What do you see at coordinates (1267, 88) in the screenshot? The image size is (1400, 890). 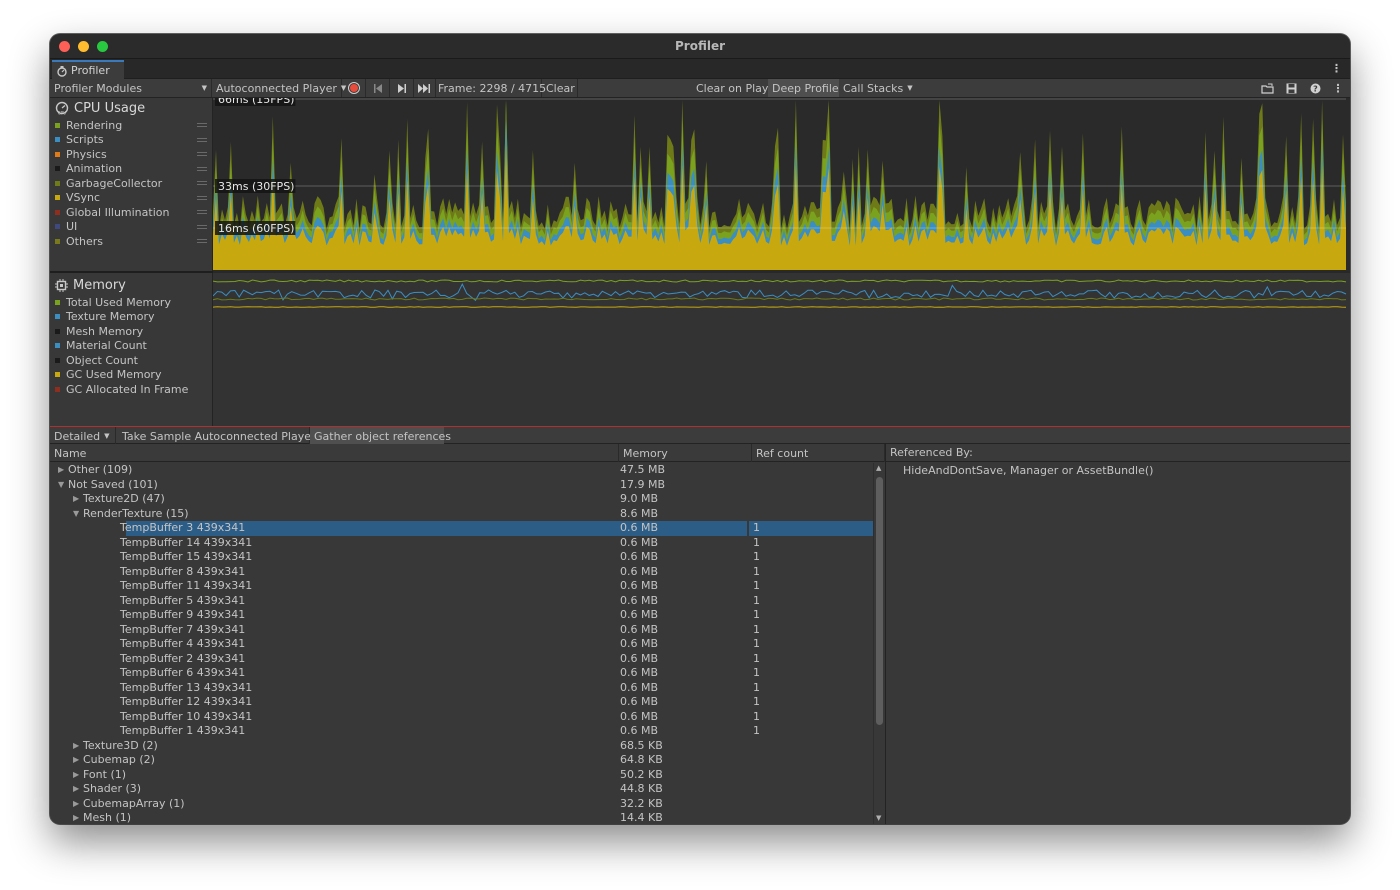 I see `load-button` at bounding box center [1267, 88].